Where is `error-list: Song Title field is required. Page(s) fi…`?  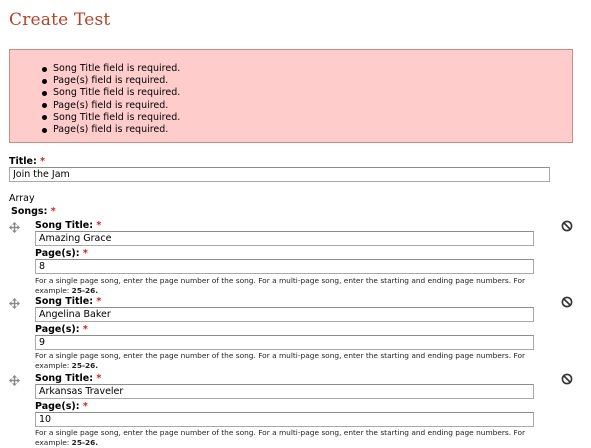 error-list: Song Title field is required. Page(s) fi… is located at coordinates (111, 99).